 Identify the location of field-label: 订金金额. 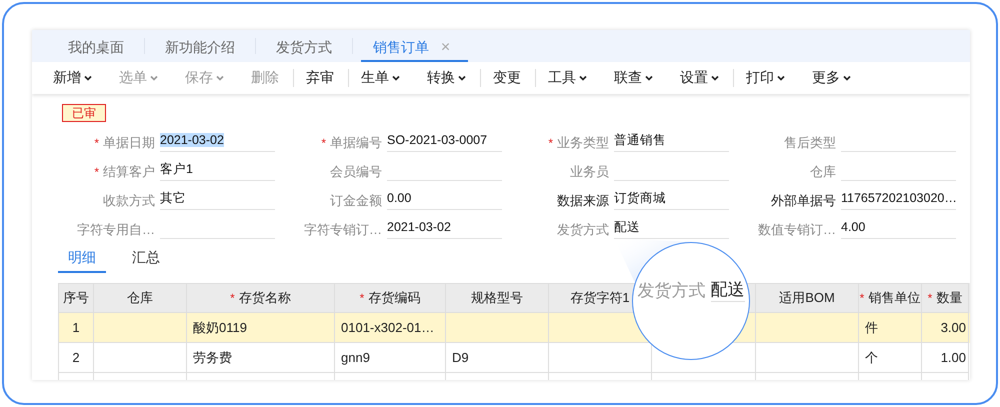
(356, 200).